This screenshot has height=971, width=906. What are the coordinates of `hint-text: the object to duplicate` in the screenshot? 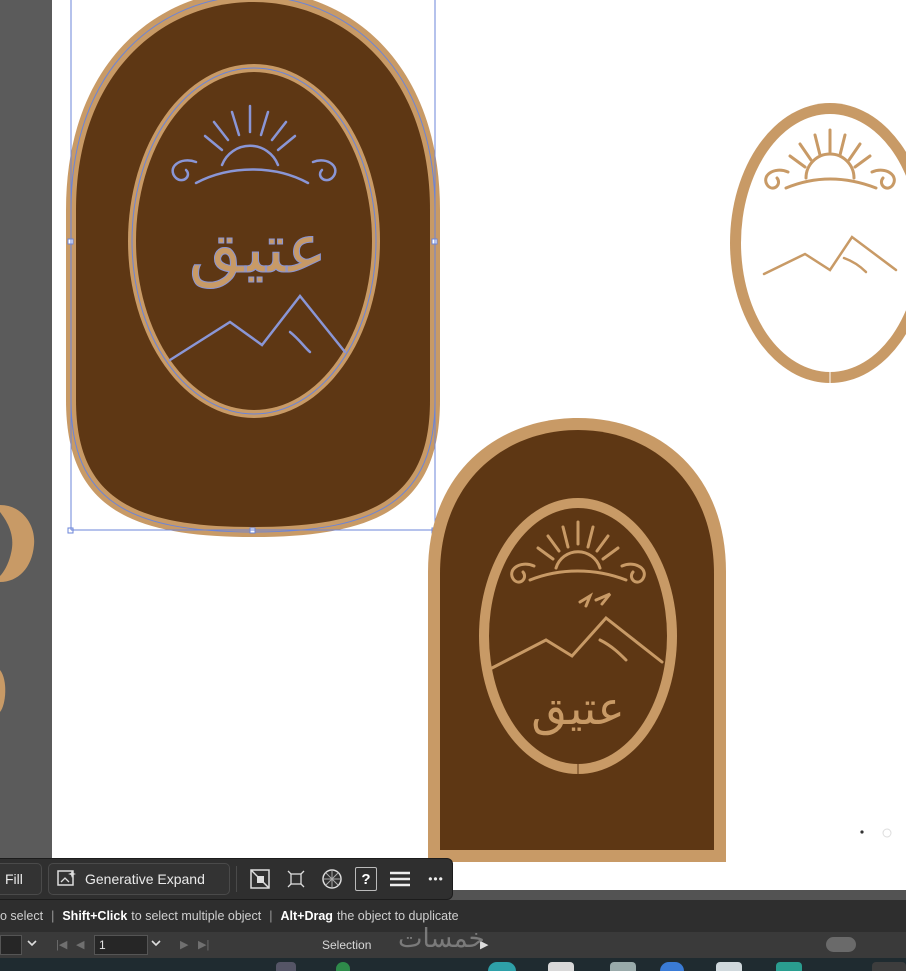 It's located at (397, 916).